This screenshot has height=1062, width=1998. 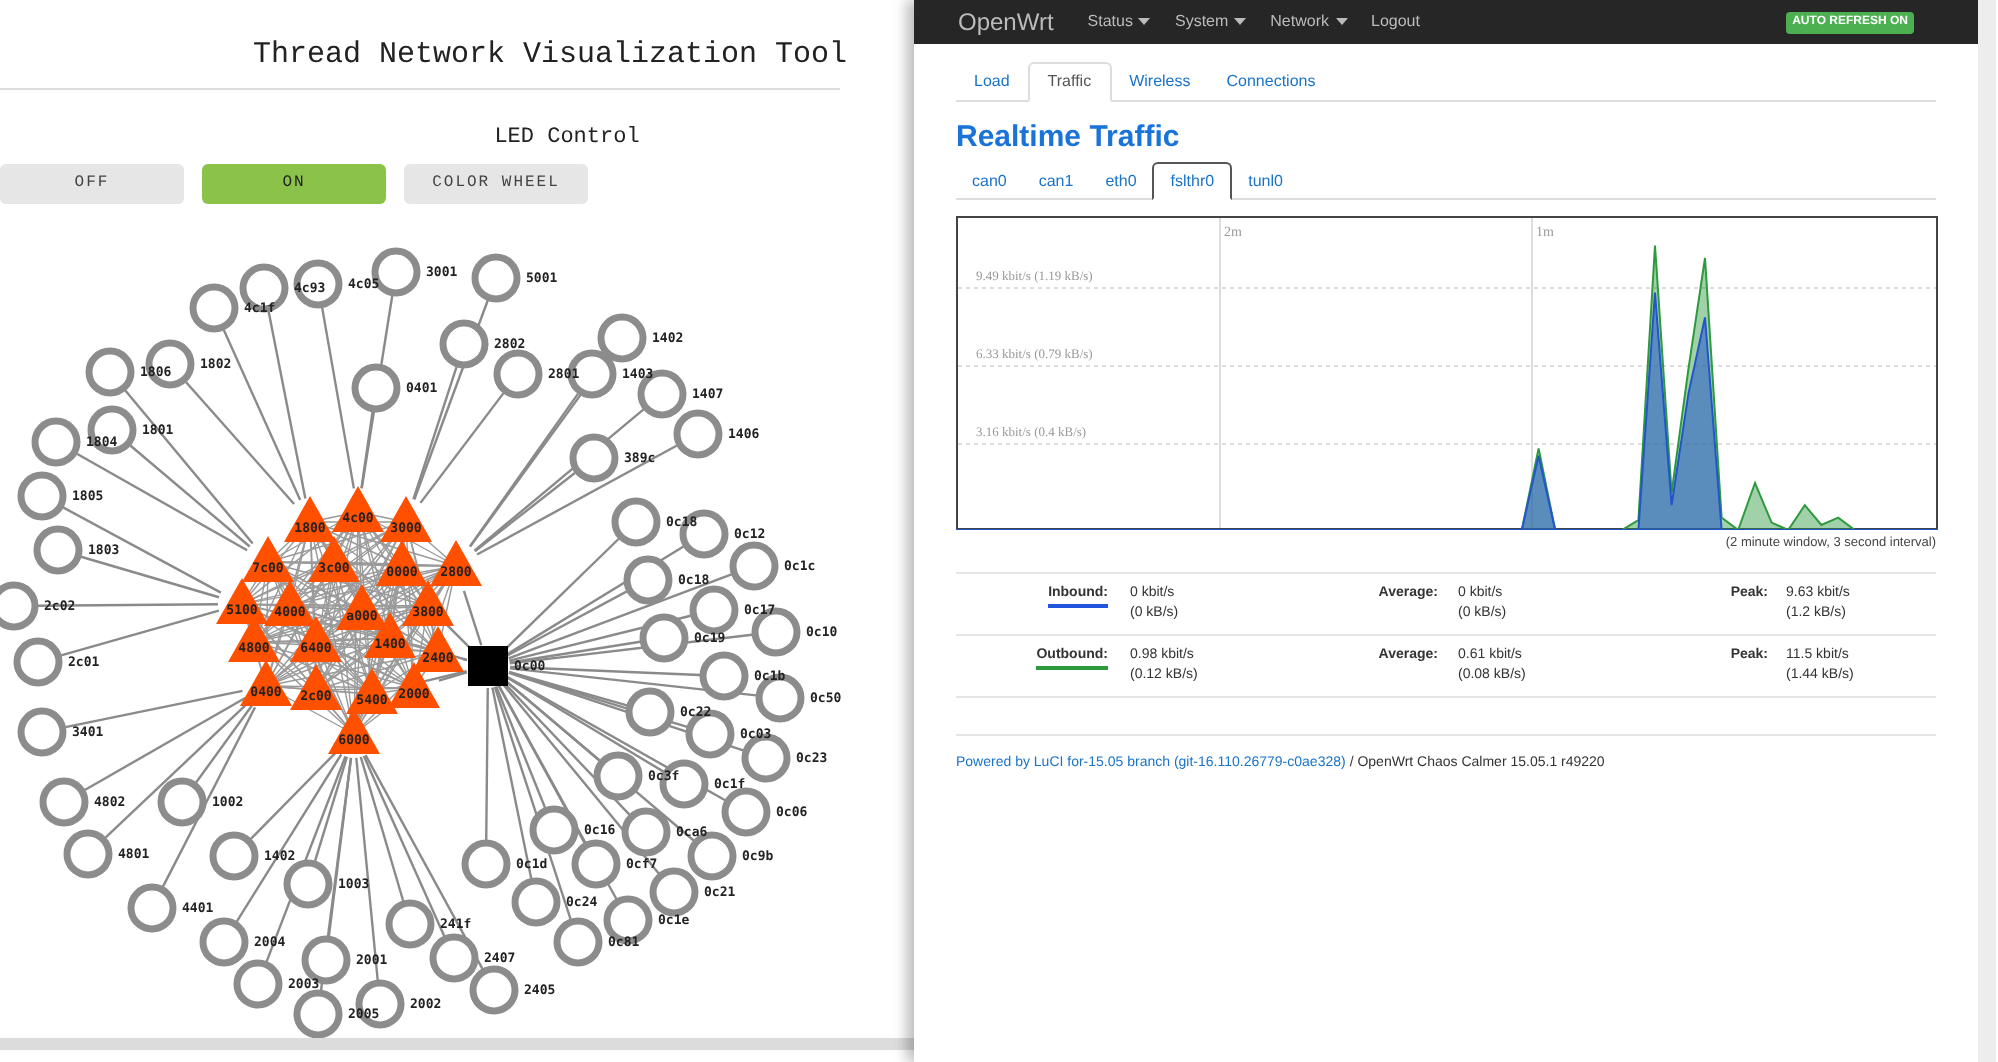 What do you see at coordinates (550, 56) in the screenshot?
I see `page-title: Thread Network Visualization Tool` at bounding box center [550, 56].